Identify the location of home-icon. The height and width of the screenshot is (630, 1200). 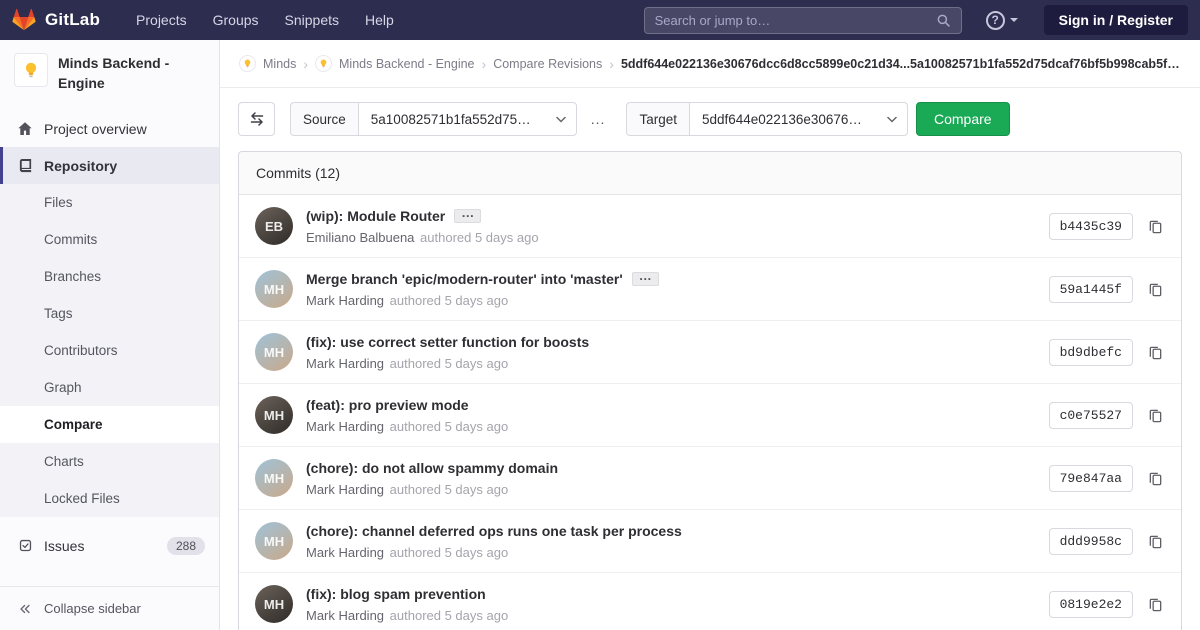
(25, 129).